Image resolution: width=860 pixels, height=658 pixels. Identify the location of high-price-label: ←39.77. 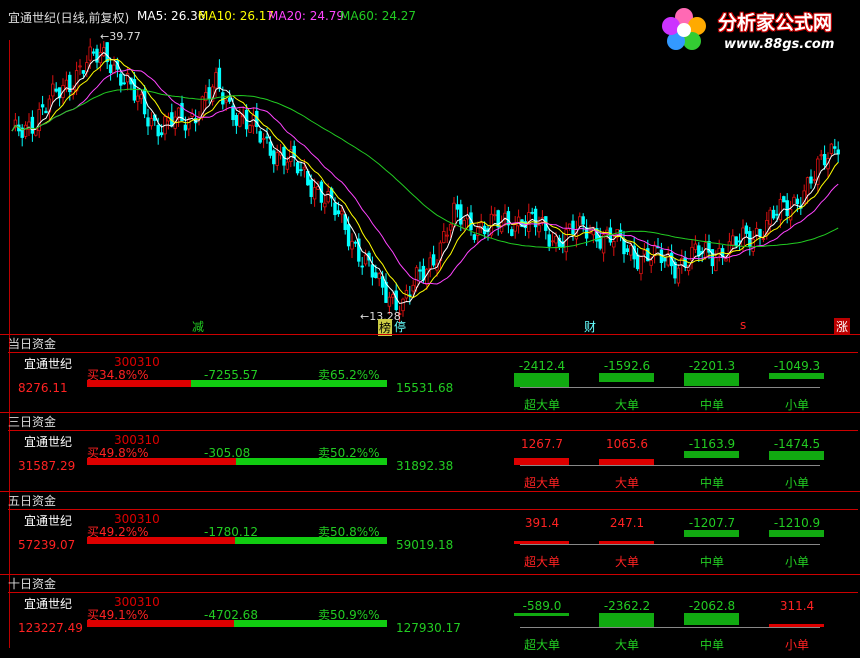
(120, 36).